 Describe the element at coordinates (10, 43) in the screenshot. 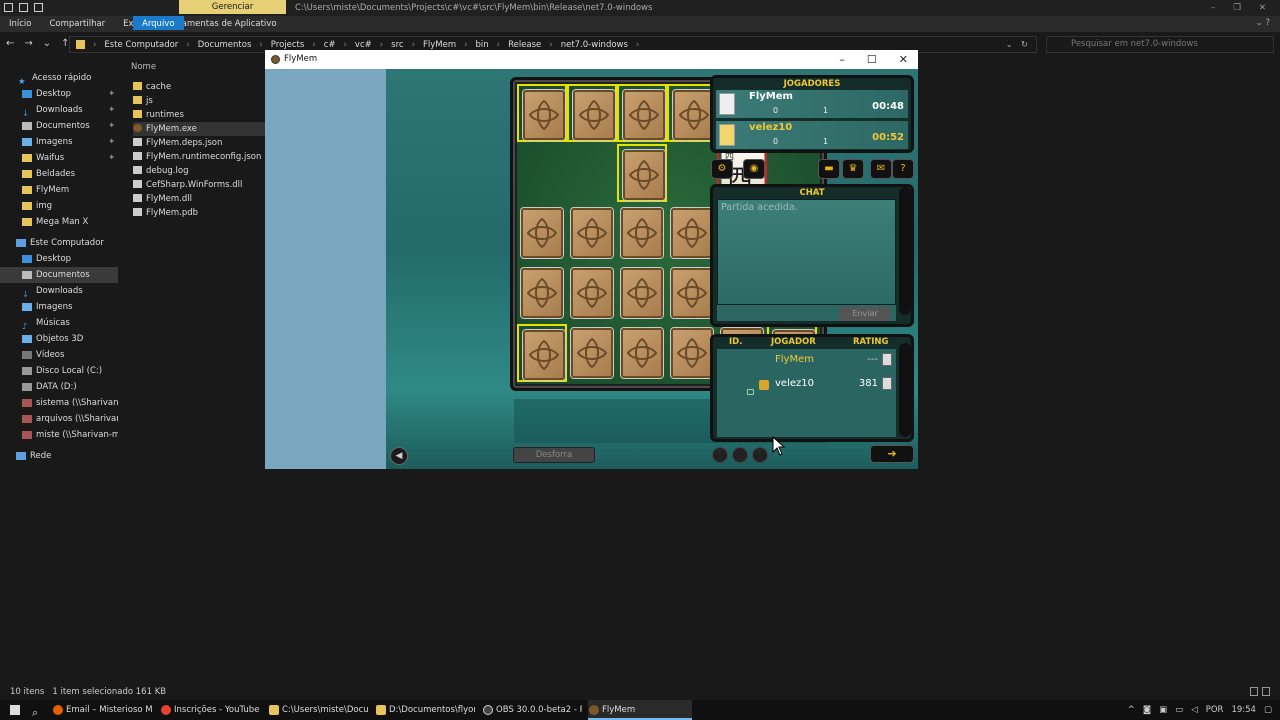

I see `back-icon: ←` at that location.